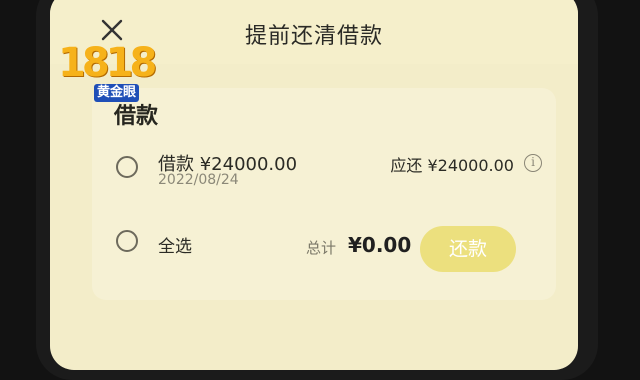 Image resolution: width=640 pixels, height=380 pixels. Describe the element at coordinates (175, 247) in the screenshot. I see `select-all-label: 全选` at that location.